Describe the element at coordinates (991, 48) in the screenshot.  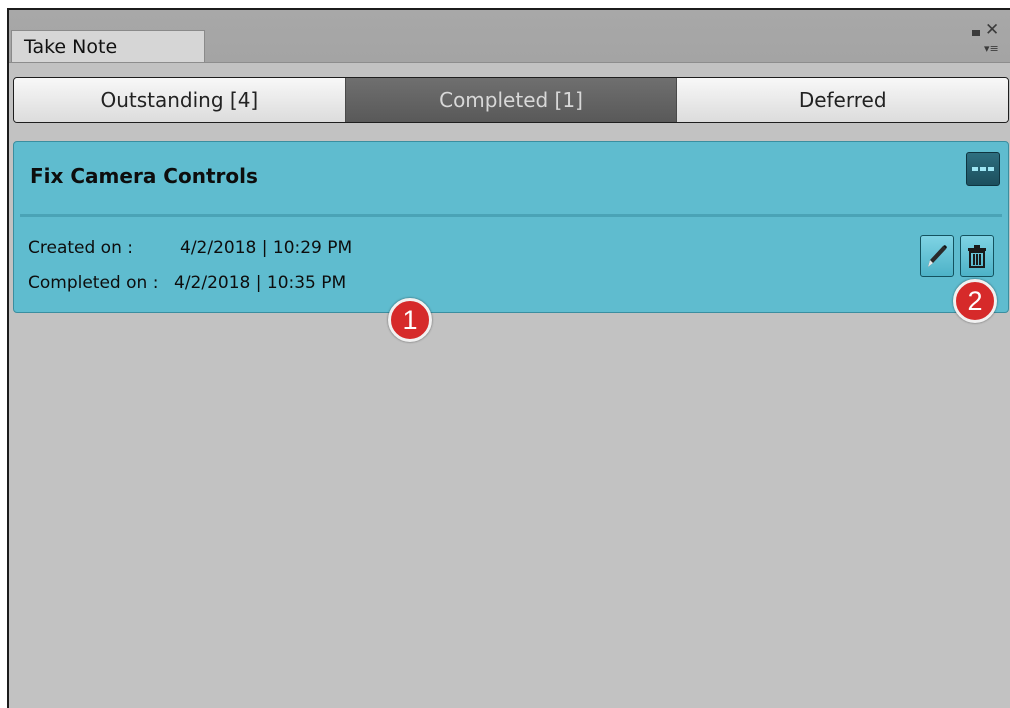
I see `panel-menu-icon: ▾≡` at that location.